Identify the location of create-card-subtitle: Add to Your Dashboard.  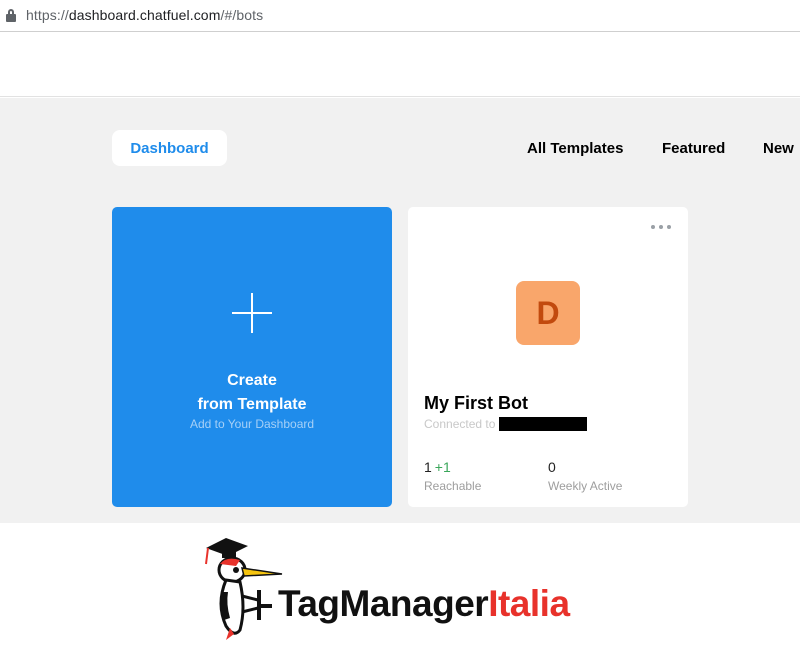
(252, 424).